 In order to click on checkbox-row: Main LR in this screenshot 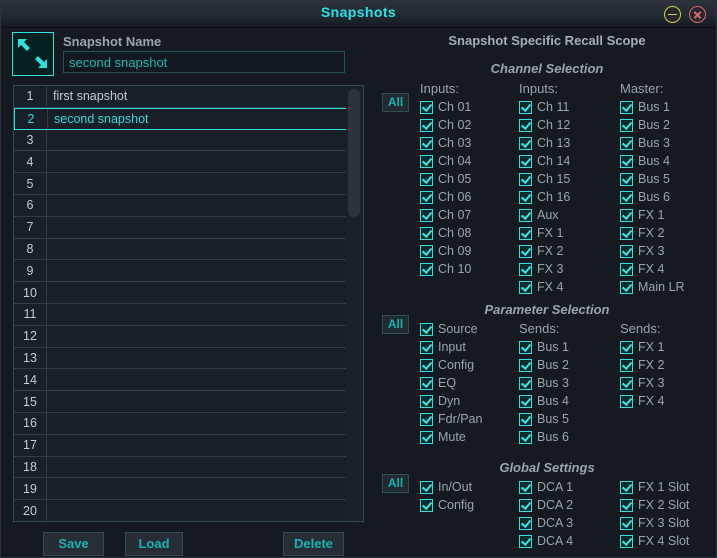, I will do `click(652, 287)`.